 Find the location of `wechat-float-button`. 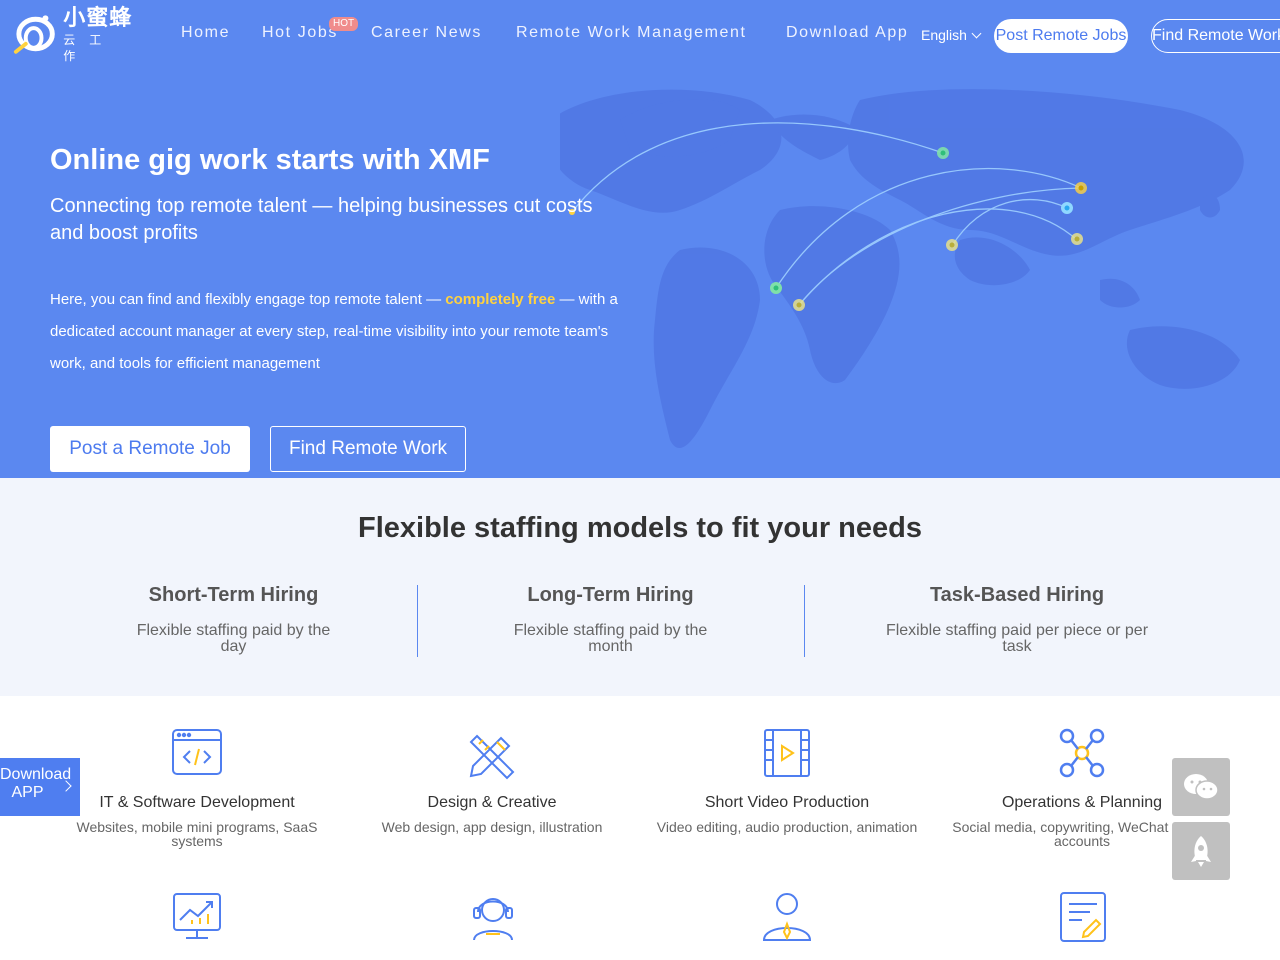

wechat-float-button is located at coordinates (1201, 787).